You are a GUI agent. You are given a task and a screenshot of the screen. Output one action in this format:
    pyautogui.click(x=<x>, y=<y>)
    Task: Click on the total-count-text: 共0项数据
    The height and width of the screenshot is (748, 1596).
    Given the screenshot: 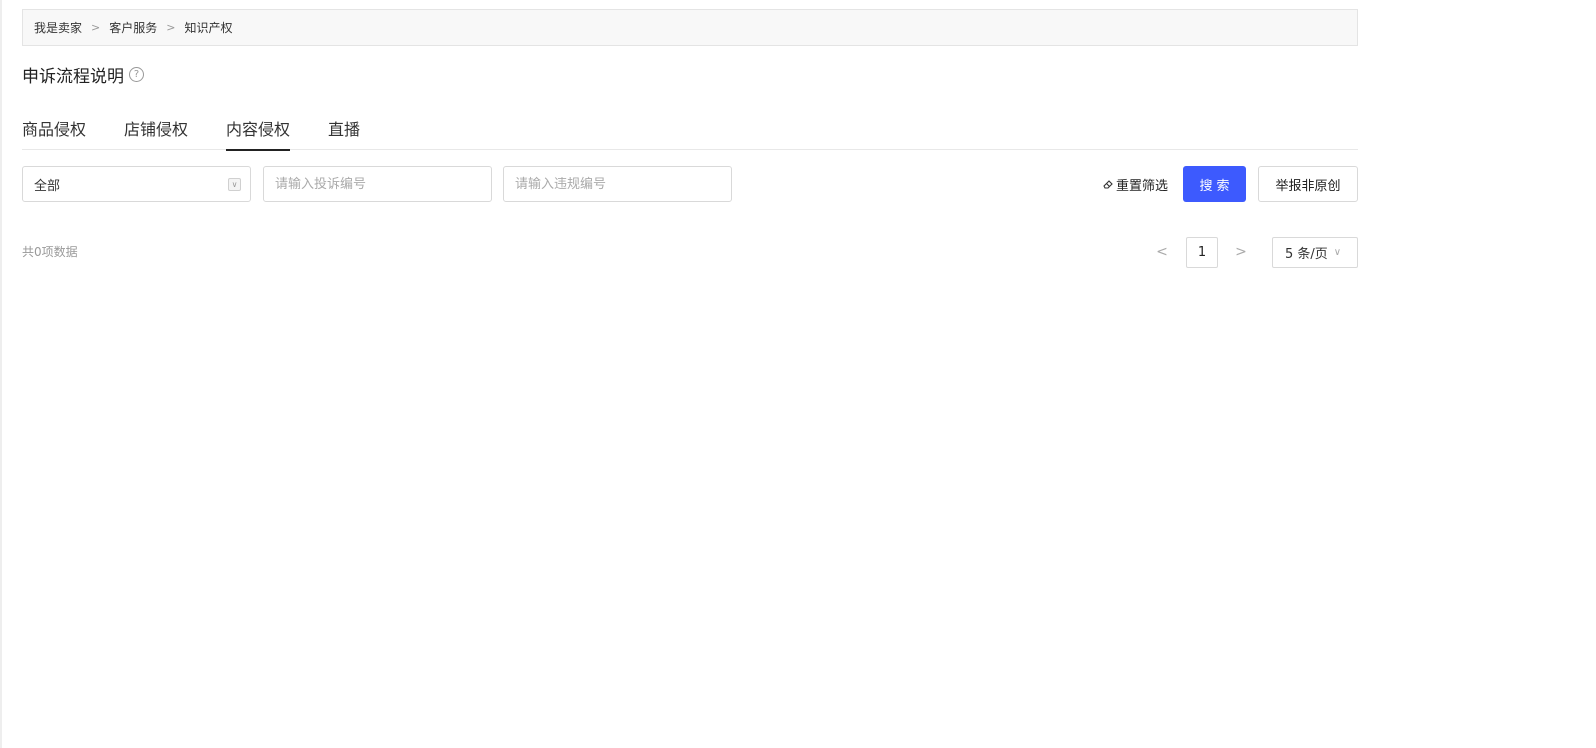 What is the action you would take?
    pyautogui.click(x=50, y=252)
    